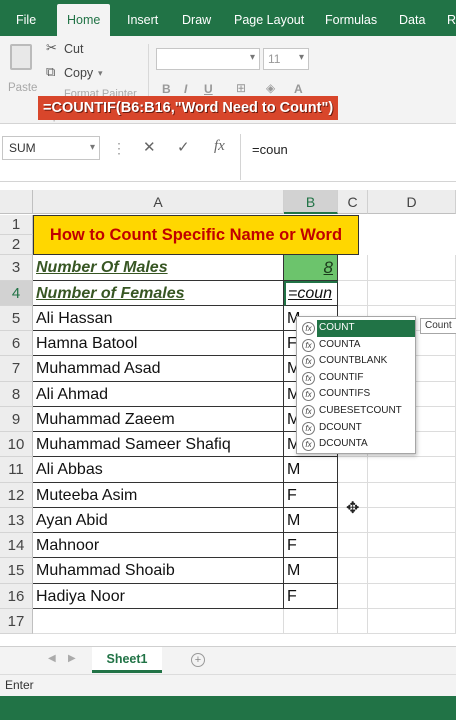 The width and height of the screenshot is (456, 720). What do you see at coordinates (16, 419) in the screenshot?
I see `row-header: 9` at bounding box center [16, 419].